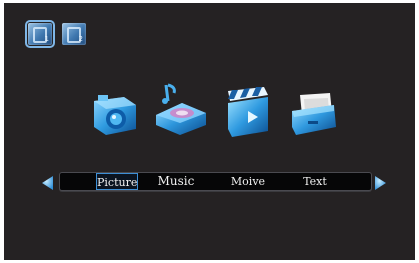 This screenshot has height=263, width=419. Describe the element at coordinates (176, 181) in the screenshot. I see `menu-item-music: Music` at that location.